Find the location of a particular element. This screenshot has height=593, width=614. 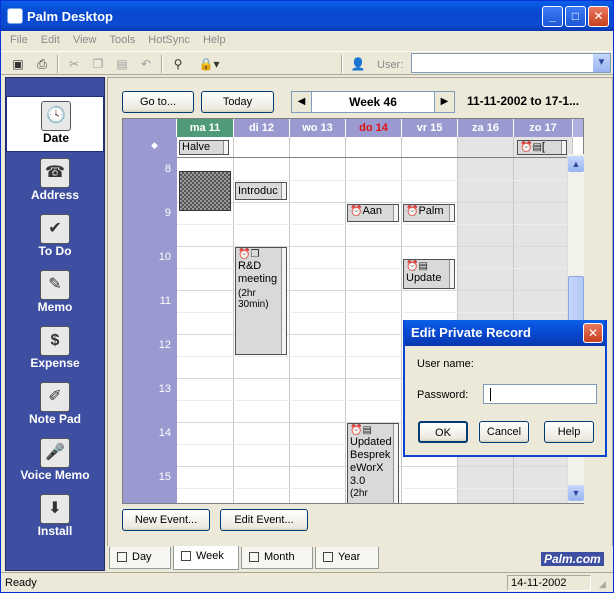

event-duration: (2hr 30min) is located at coordinates (253, 299).